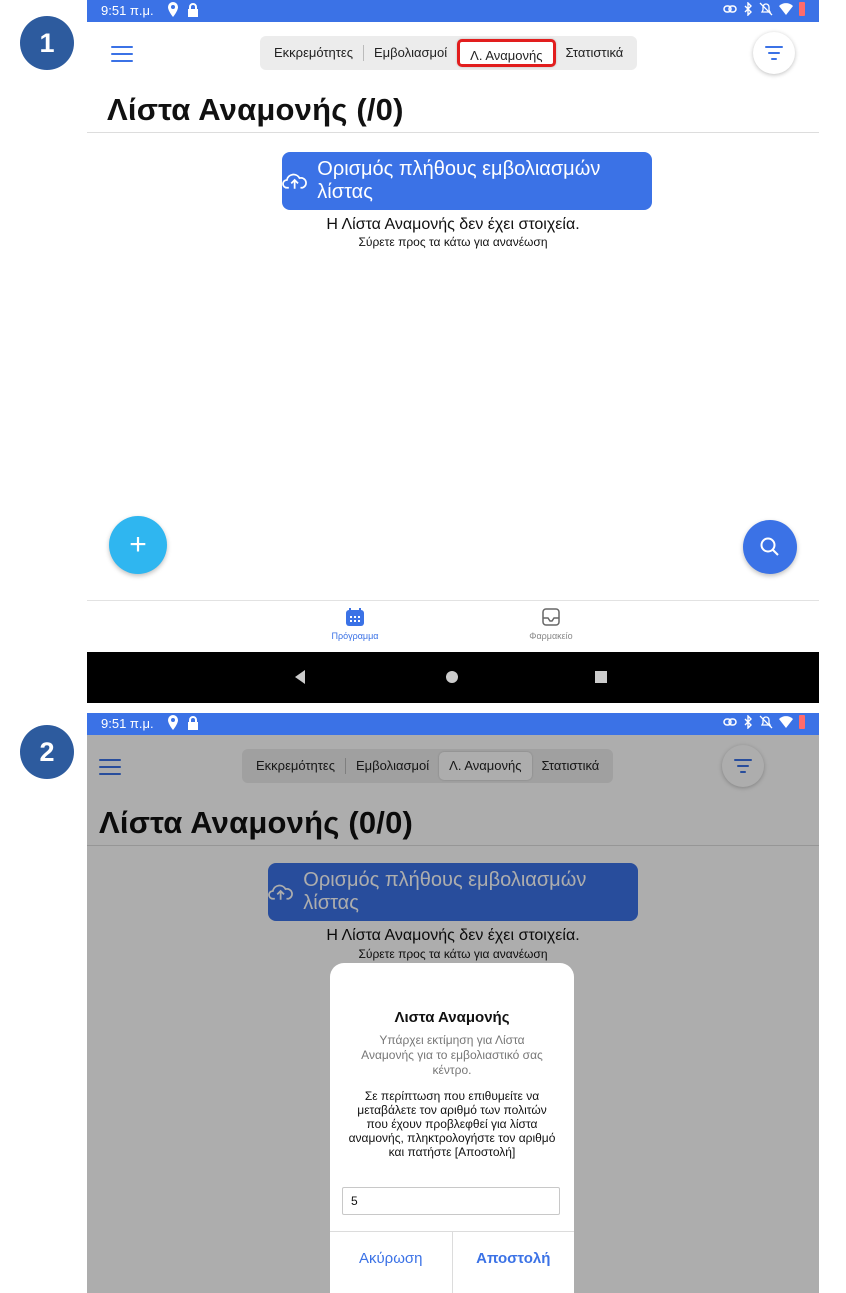  What do you see at coordinates (47, 752) in the screenshot?
I see `step-badge-2: 2` at bounding box center [47, 752].